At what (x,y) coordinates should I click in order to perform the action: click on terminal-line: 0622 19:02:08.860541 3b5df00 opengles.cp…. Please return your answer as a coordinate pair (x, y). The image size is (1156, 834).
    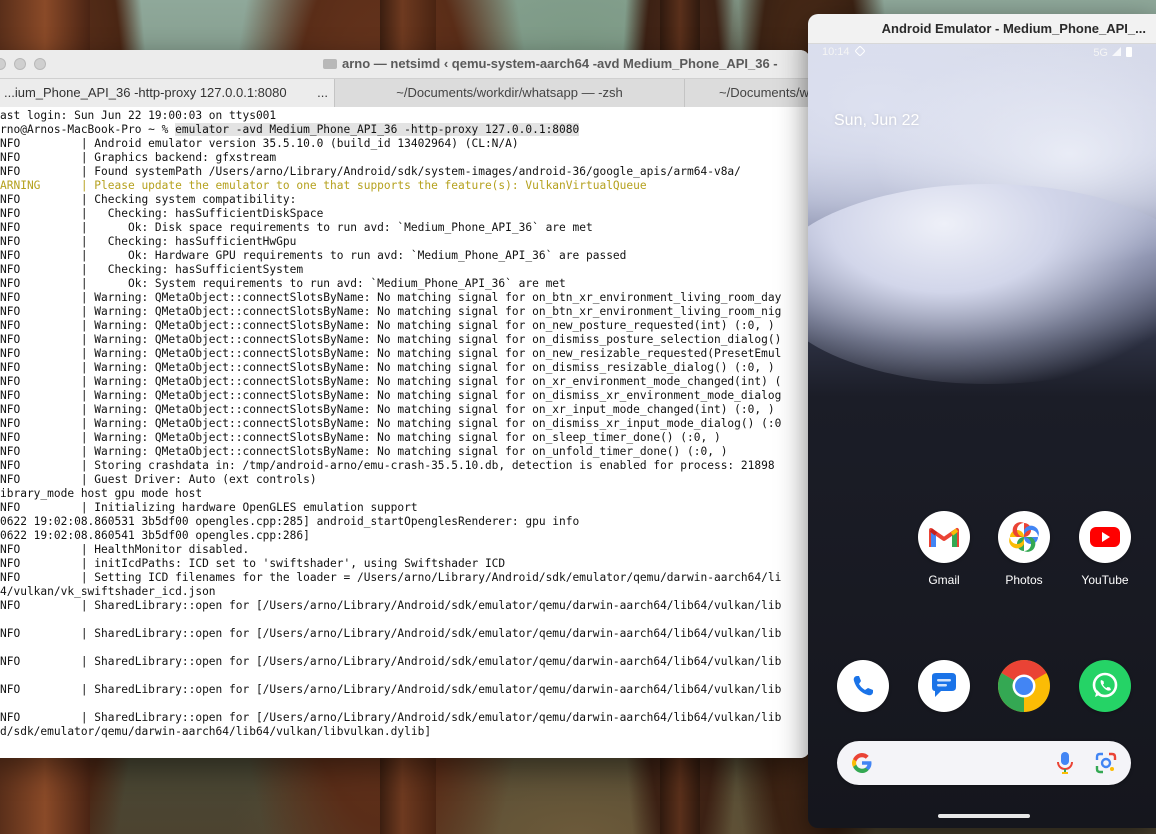
    Looking at the image, I should click on (155, 535).